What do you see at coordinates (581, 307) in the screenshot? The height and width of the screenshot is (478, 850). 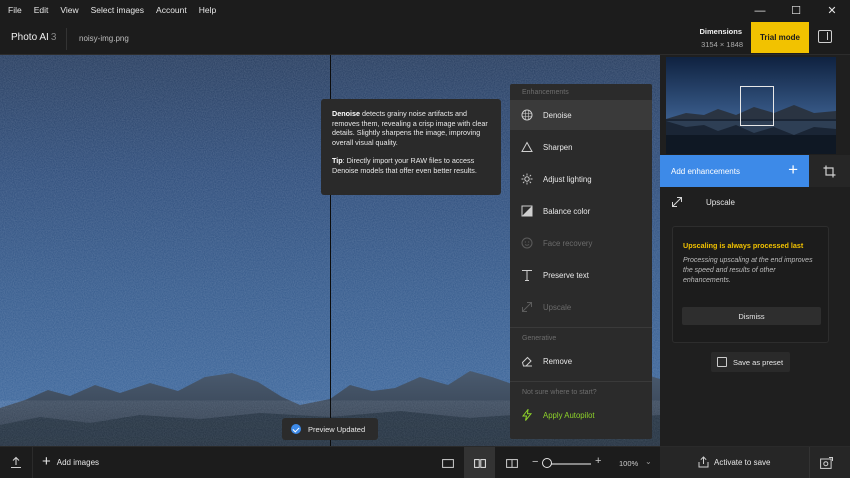 I see `enh-item-upscale: Upscale` at bounding box center [581, 307].